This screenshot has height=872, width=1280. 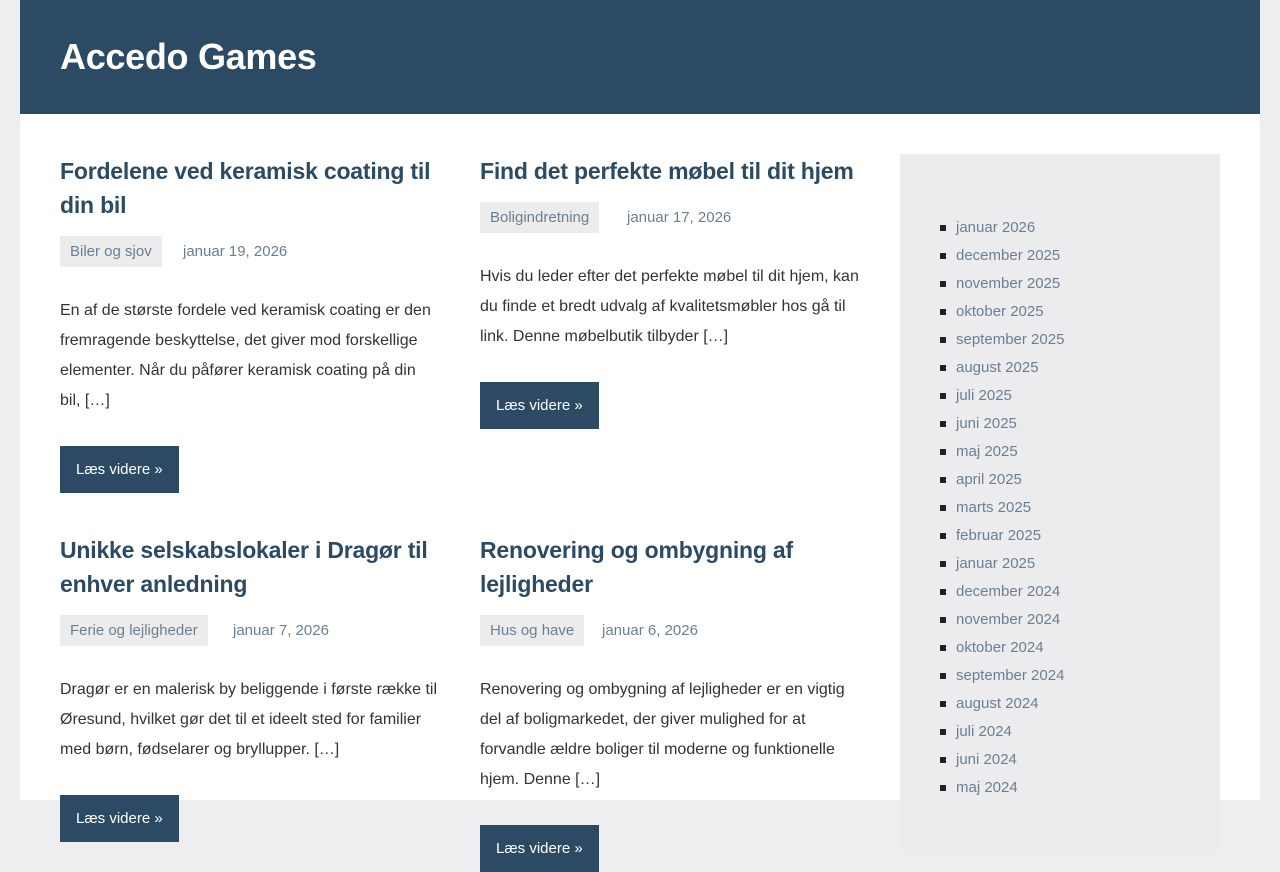 What do you see at coordinates (670, 567) in the screenshot?
I see `post-title-link: Renovering og ombygning af lejligheder` at bounding box center [670, 567].